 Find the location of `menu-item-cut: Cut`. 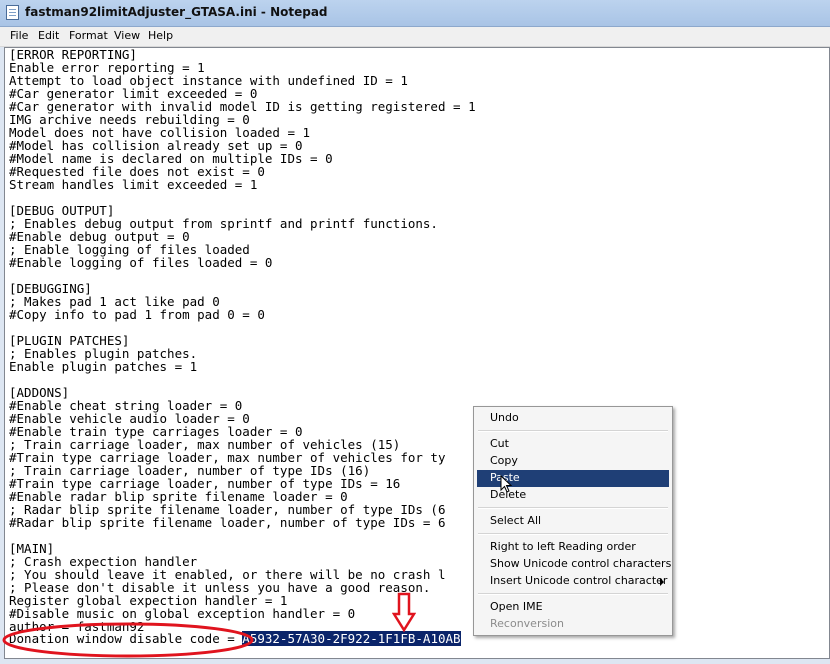

menu-item-cut: Cut is located at coordinates (499, 443).